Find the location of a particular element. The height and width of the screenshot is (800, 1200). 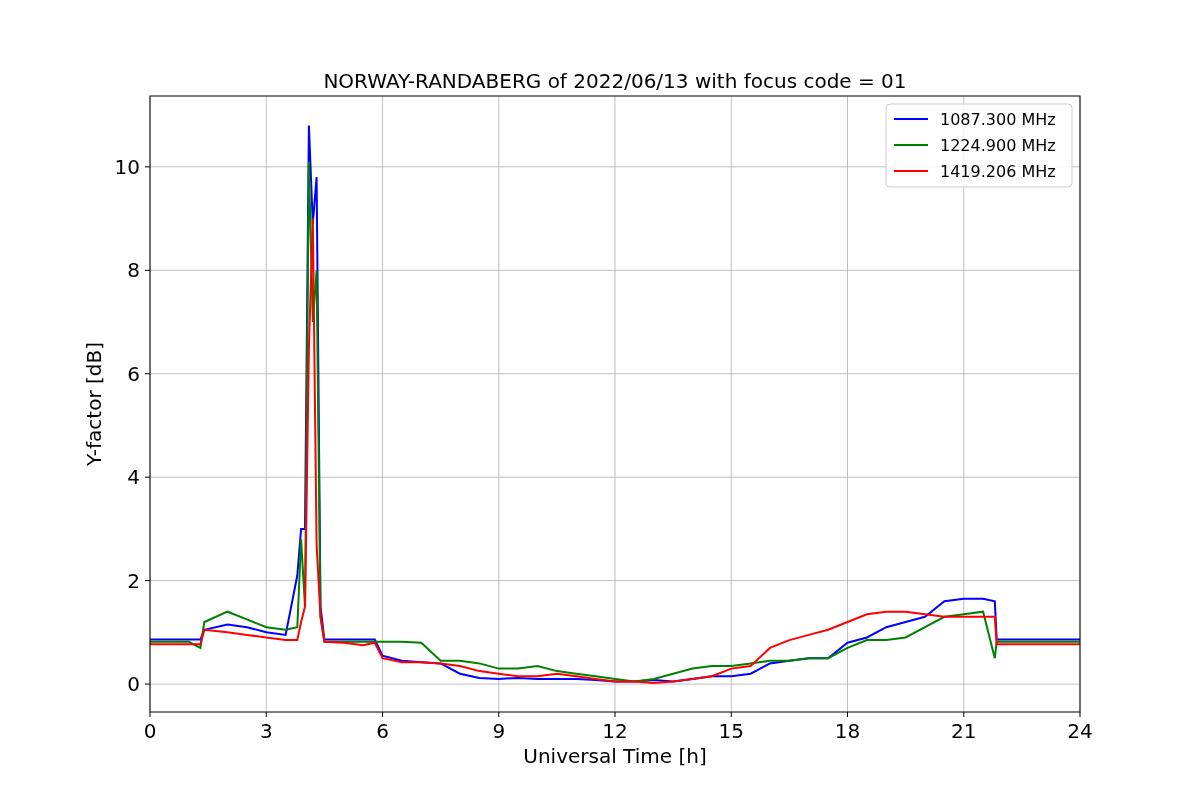

y-tick-label: 0 is located at coordinates (133, 684).